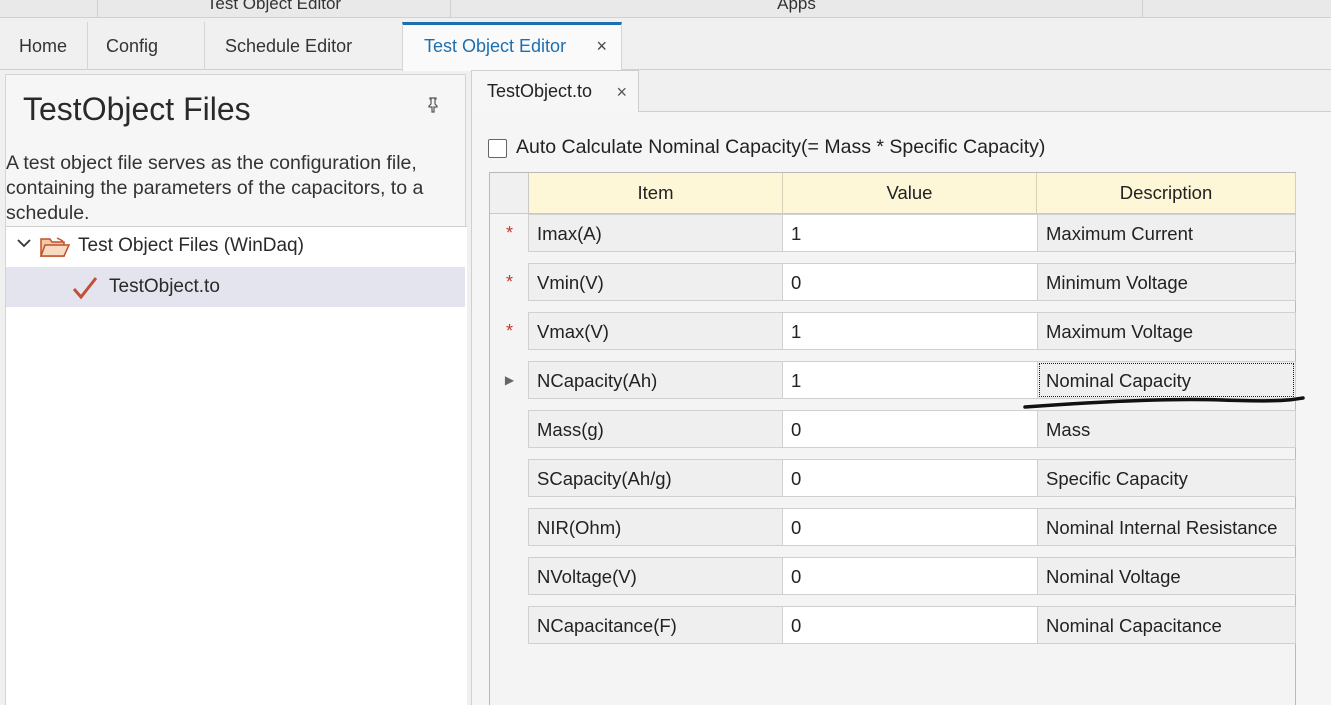 The image size is (1331, 705). I want to click on ribbon-group-bar: Test Object Editor Apps, so click(665, 9).